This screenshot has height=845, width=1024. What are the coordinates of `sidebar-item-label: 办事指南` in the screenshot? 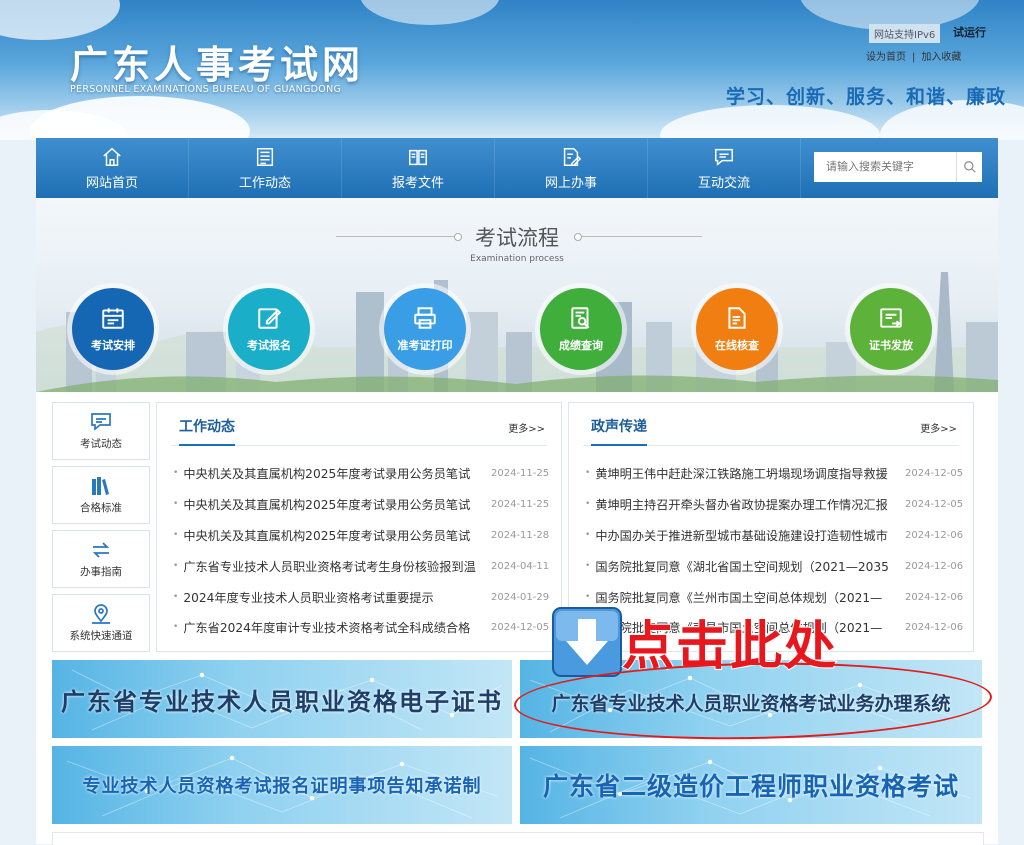 It's located at (101, 572).